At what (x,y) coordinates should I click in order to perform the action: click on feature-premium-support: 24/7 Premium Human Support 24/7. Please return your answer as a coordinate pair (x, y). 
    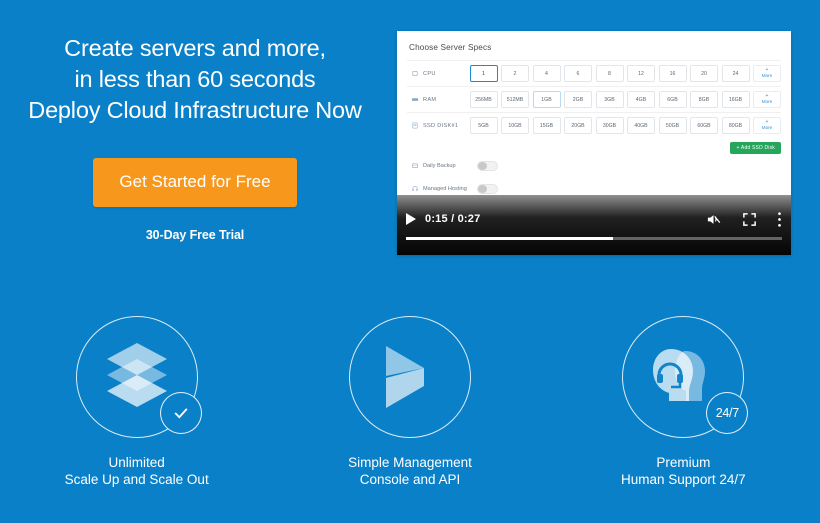
    Looking at the image, I should click on (683, 402).